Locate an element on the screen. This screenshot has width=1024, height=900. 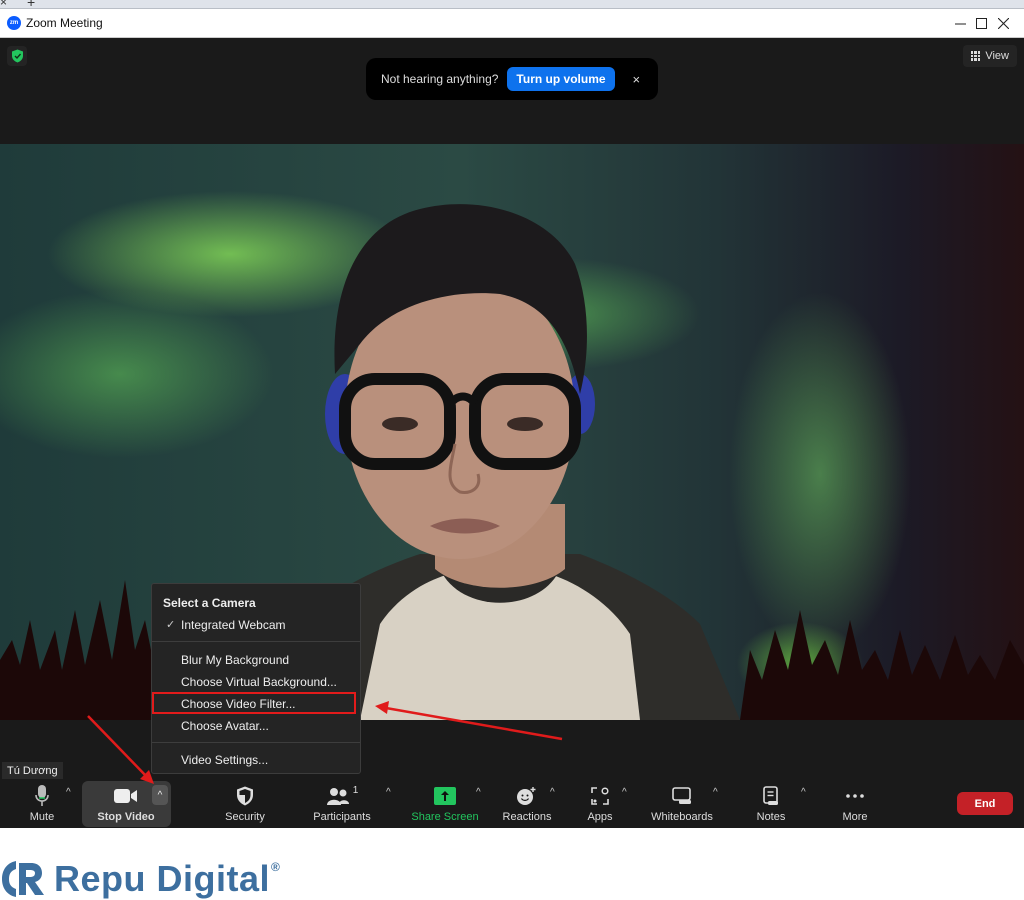
apps-button: Apps is located at coordinates (600, 804).